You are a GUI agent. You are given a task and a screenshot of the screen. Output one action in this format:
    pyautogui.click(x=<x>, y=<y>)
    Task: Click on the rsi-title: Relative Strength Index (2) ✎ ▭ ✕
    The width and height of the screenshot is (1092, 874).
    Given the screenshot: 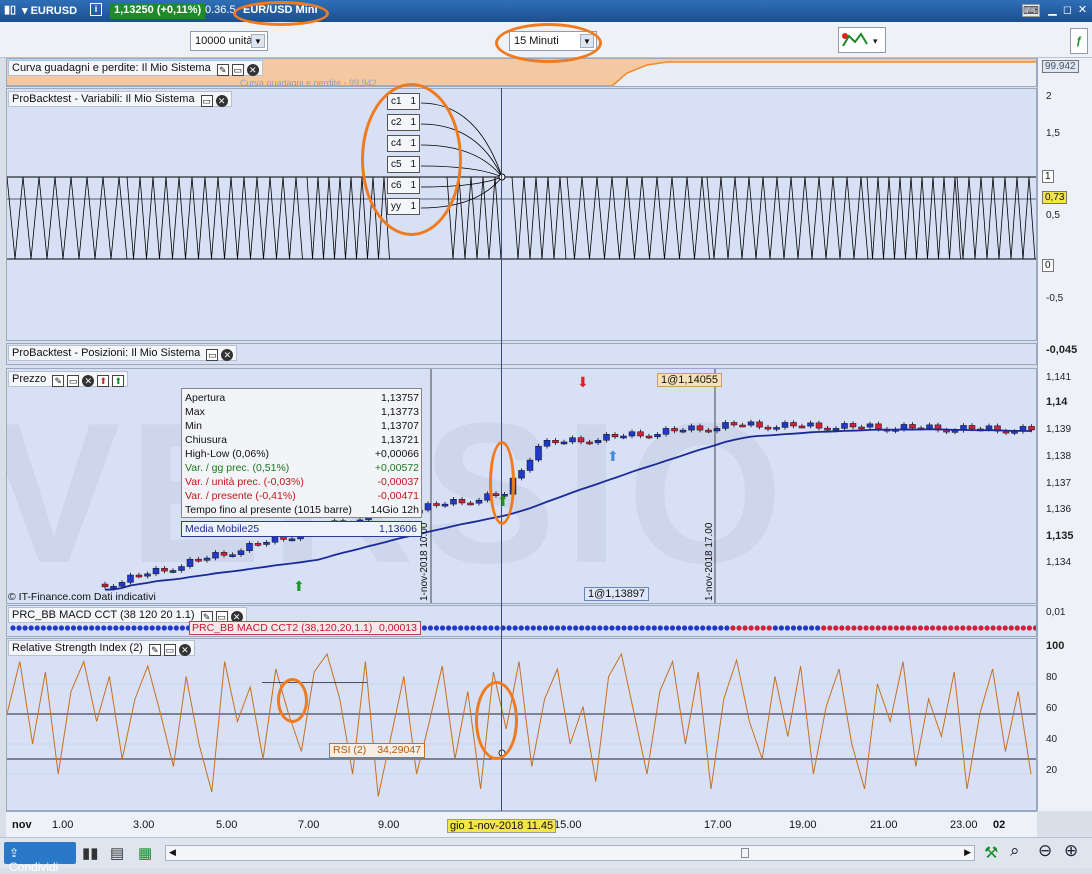 What is the action you would take?
    pyautogui.click(x=101, y=648)
    